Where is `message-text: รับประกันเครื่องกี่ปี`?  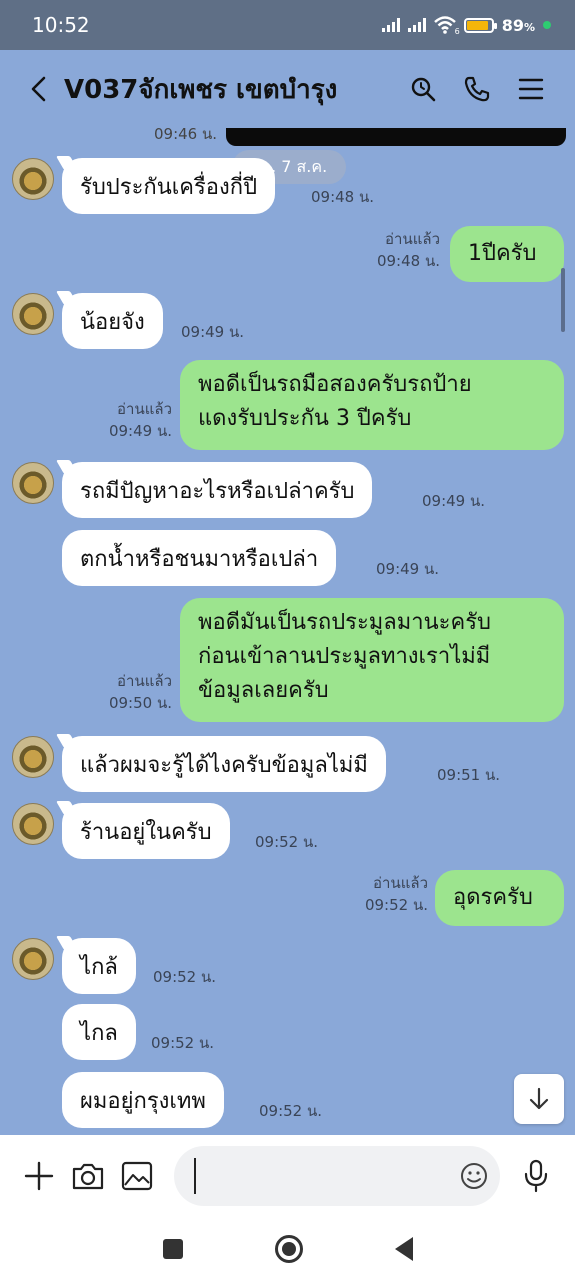
message-text: รับประกันเครื่องกี่ปี is located at coordinates (169, 187).